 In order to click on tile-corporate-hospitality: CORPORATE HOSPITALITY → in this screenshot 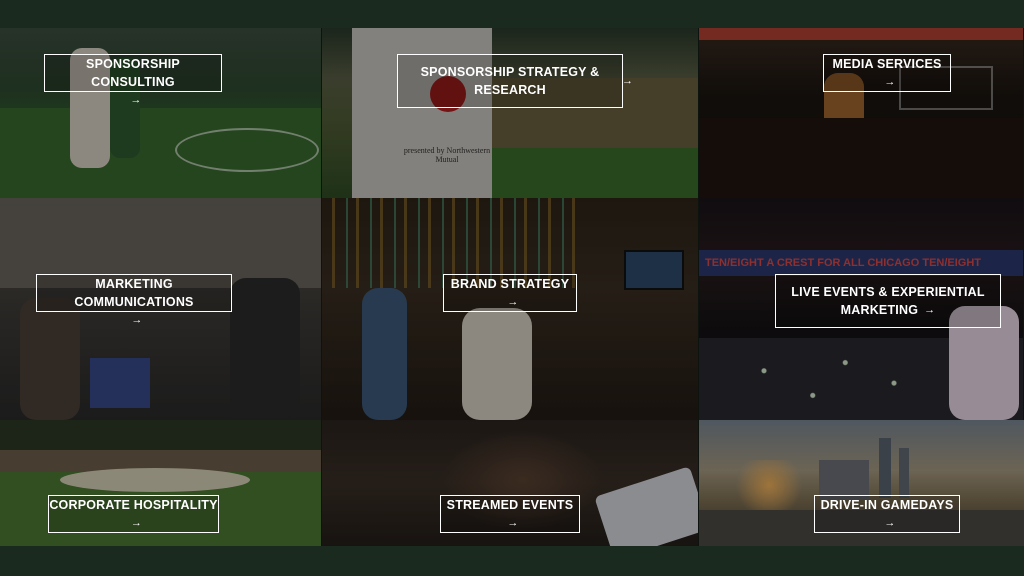, I will do `click(161, 483)`.